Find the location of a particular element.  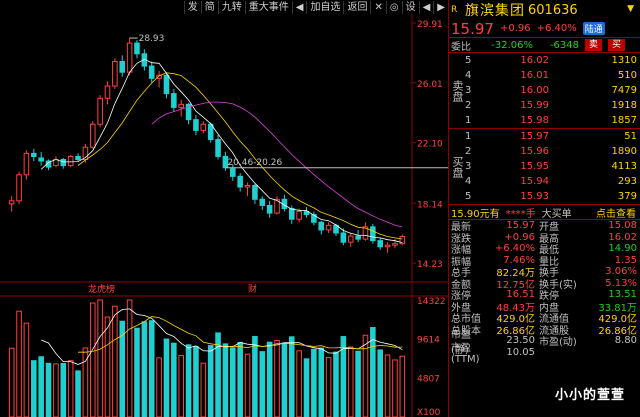

settings-button: 设 is located at coordinates (410, 7).